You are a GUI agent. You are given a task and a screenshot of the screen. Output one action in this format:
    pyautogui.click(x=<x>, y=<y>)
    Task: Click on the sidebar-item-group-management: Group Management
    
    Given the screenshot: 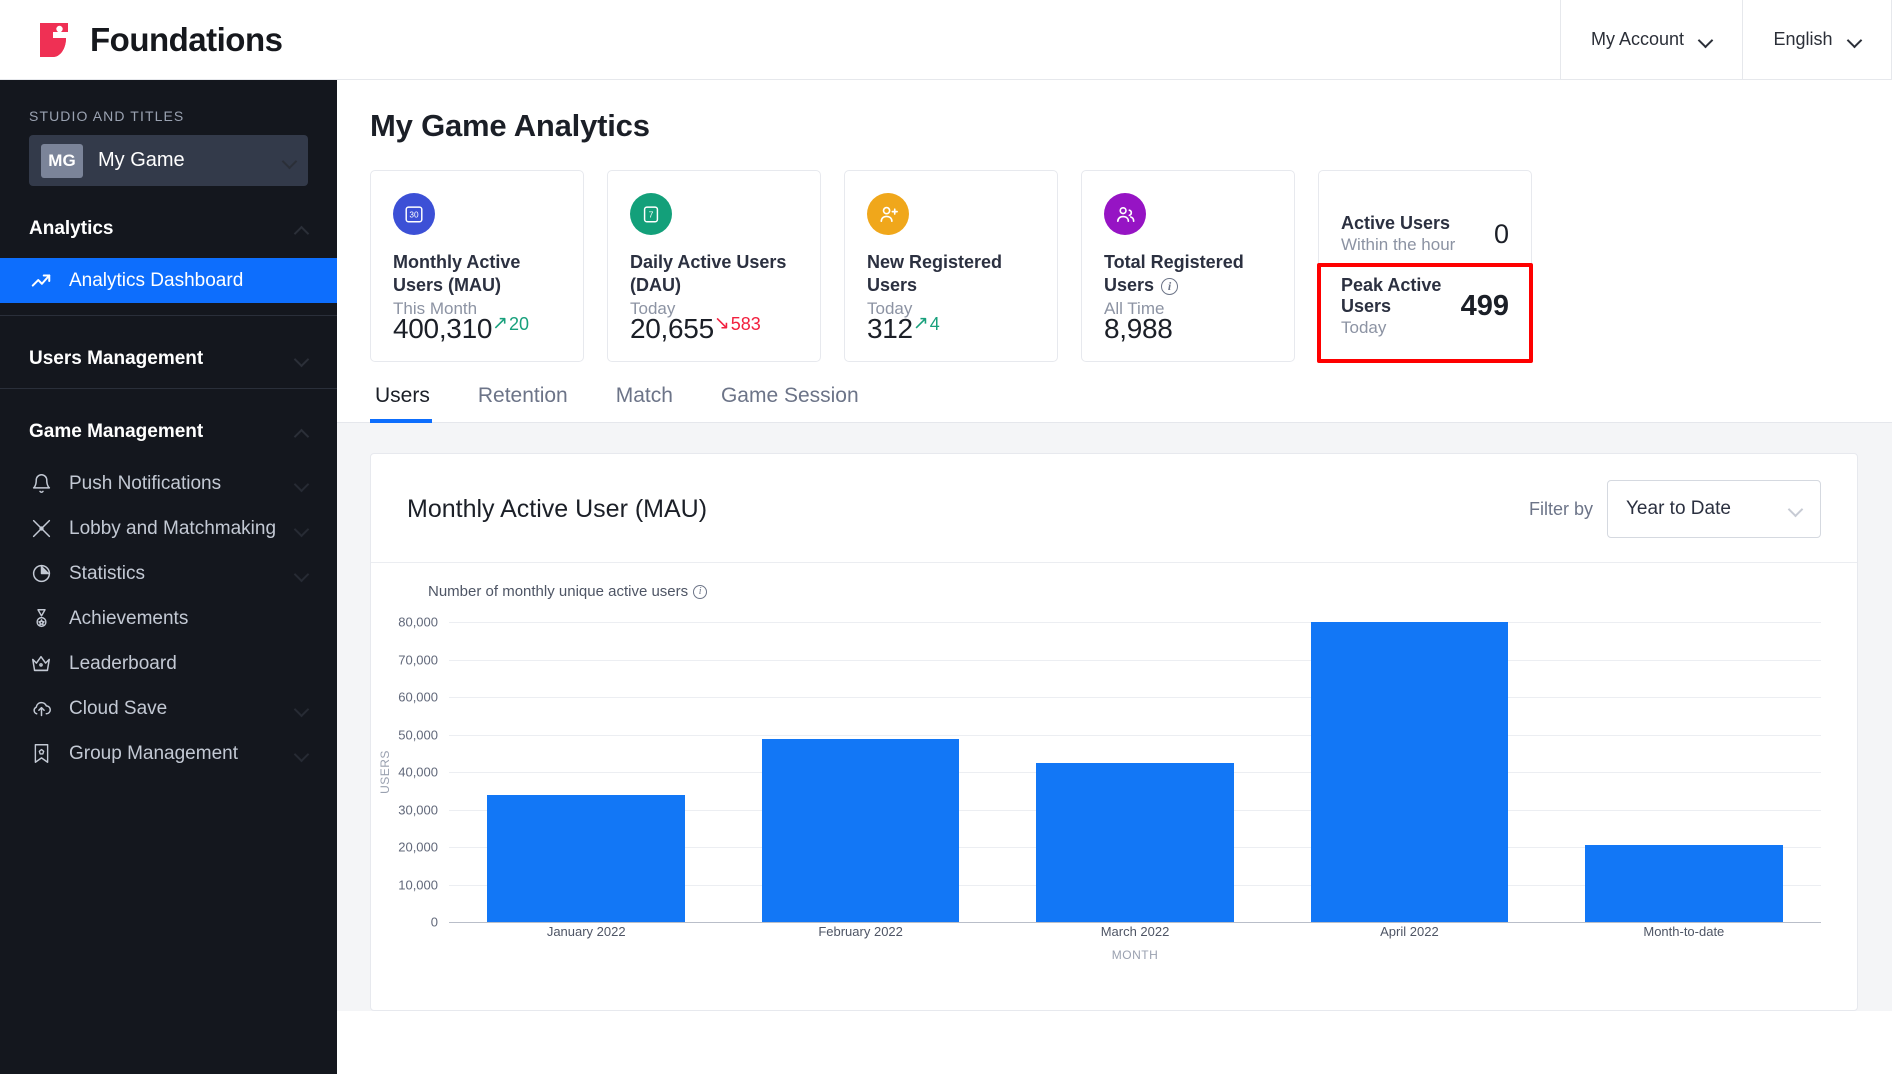 What is the action you would take?
    pyautogui.click(x=168, y=753)
    